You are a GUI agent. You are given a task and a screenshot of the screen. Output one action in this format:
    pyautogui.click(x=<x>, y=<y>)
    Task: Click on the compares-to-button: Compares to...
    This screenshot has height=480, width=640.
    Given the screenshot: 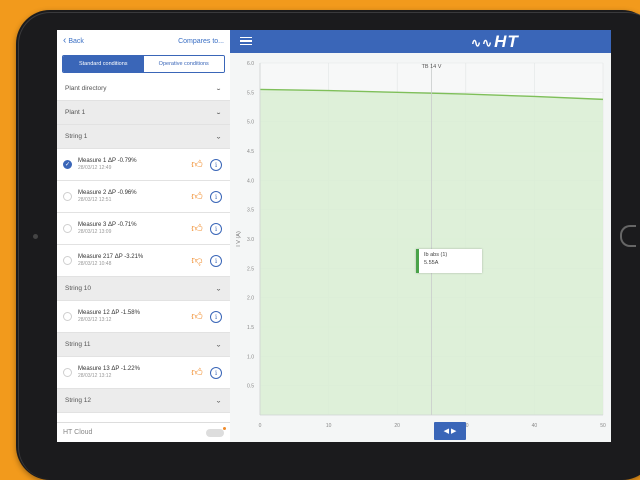 What is the action you would take?
    pyautogui.click(x=201, y=41)
    